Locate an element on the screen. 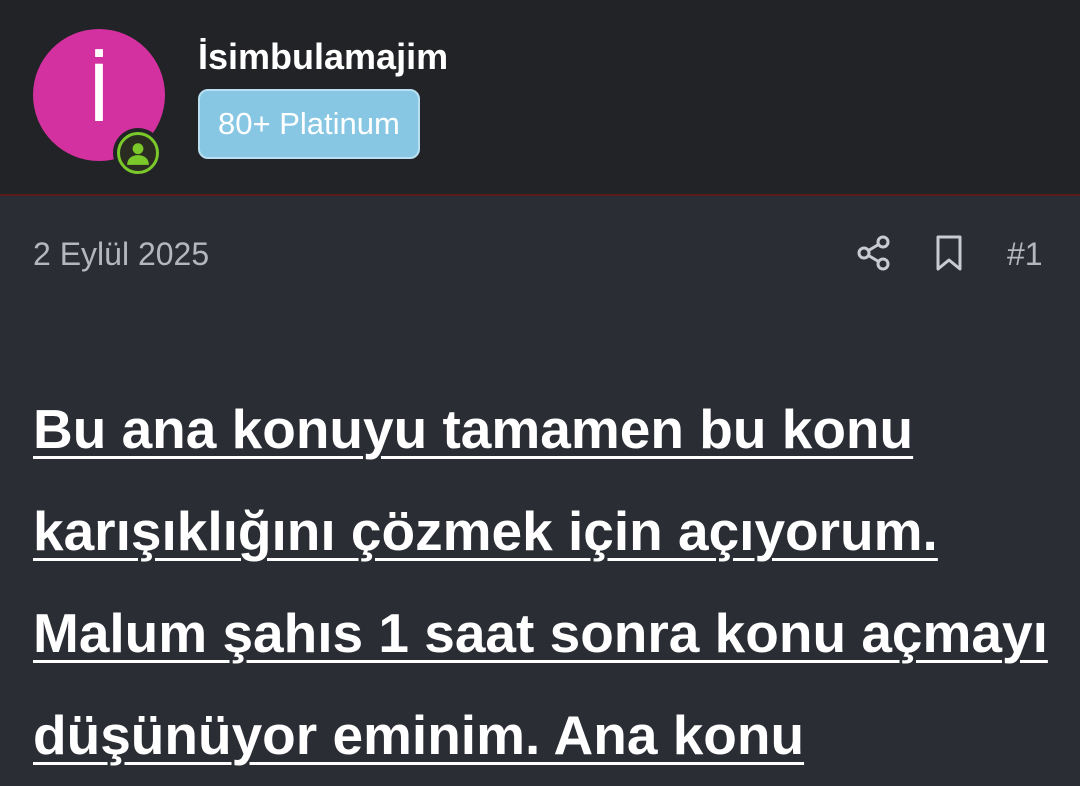  online-status-badge is located at coordinates (138, 153).